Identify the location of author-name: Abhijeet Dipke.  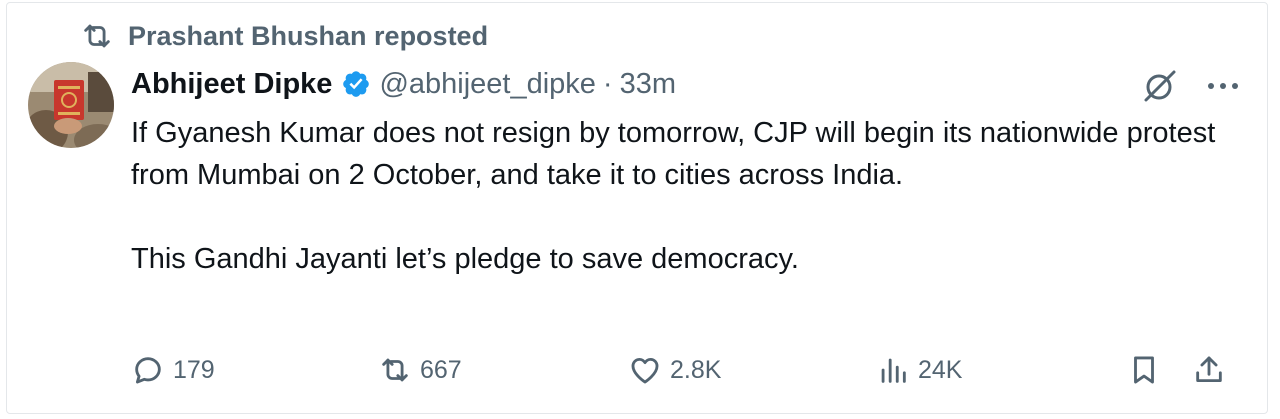
(231, 84).